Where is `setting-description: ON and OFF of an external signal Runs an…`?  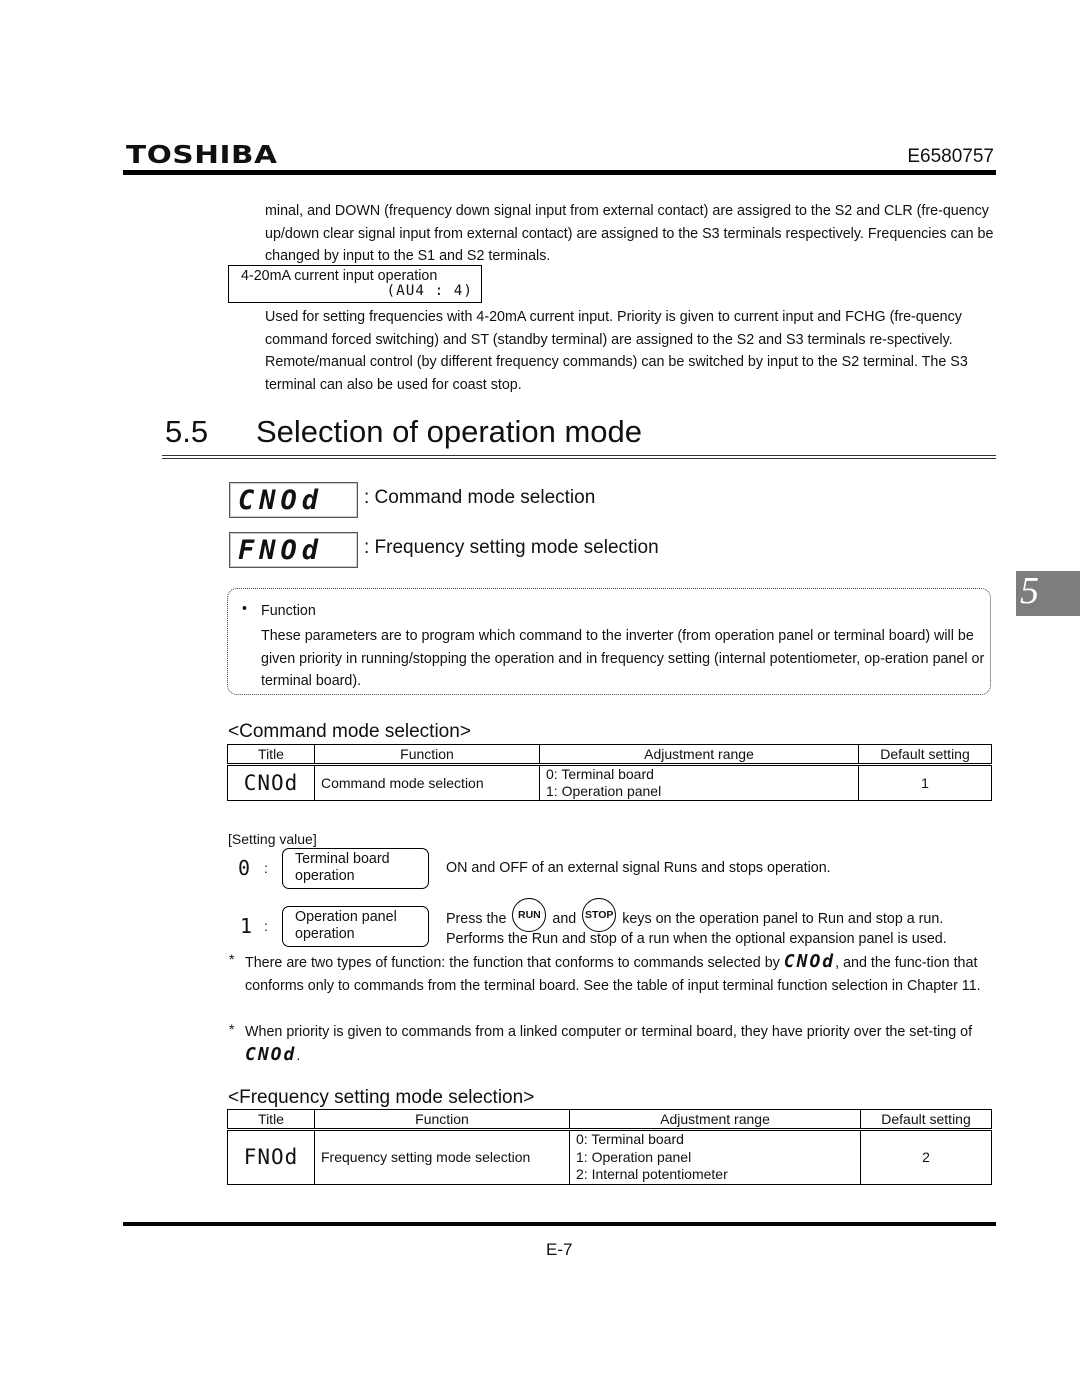
setting-description: ON and OFF of an external signal Runs an… is located at coordinates (638, 868).